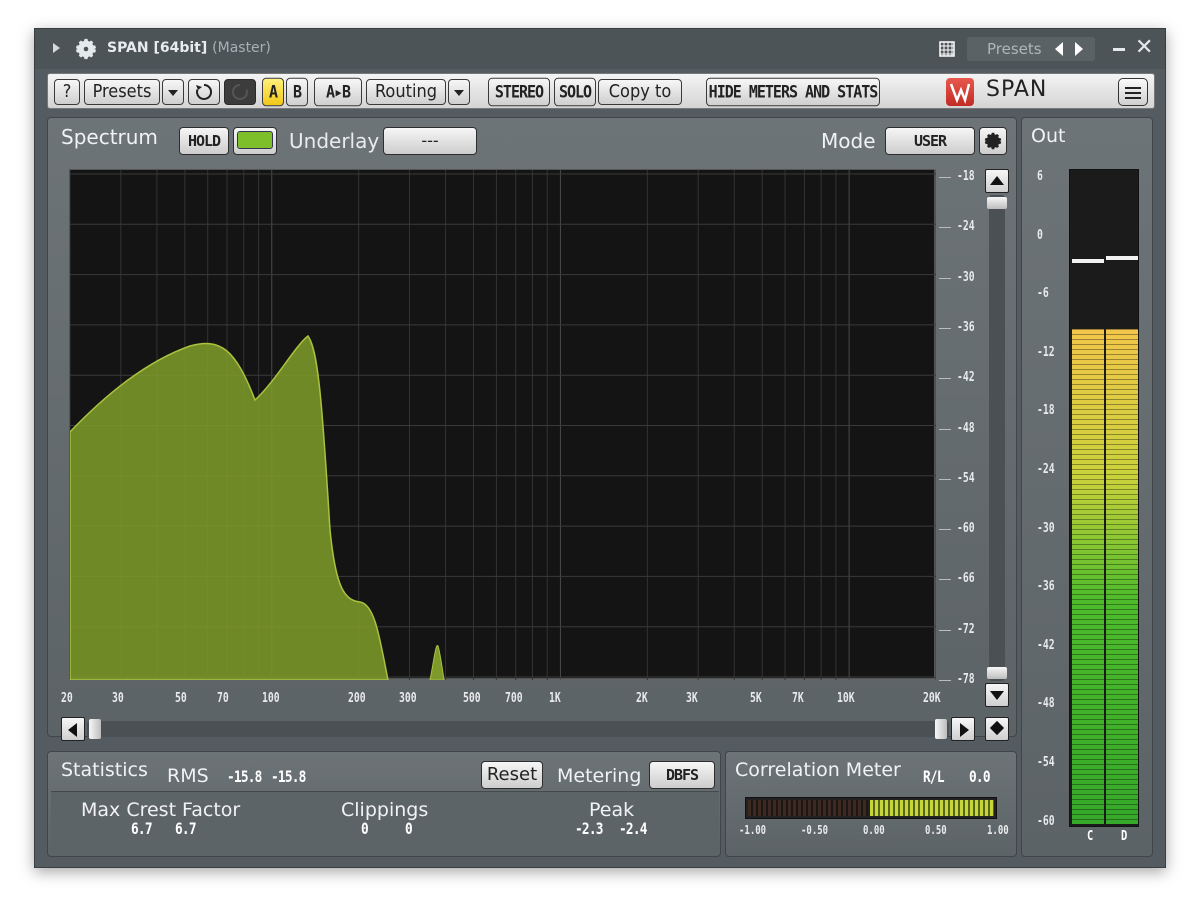 The width and height of the screenshot is (1200, 909). Describe the element at coordinates (1124, 836) in the screenshot. I see `channel-right-label: D` at that location.